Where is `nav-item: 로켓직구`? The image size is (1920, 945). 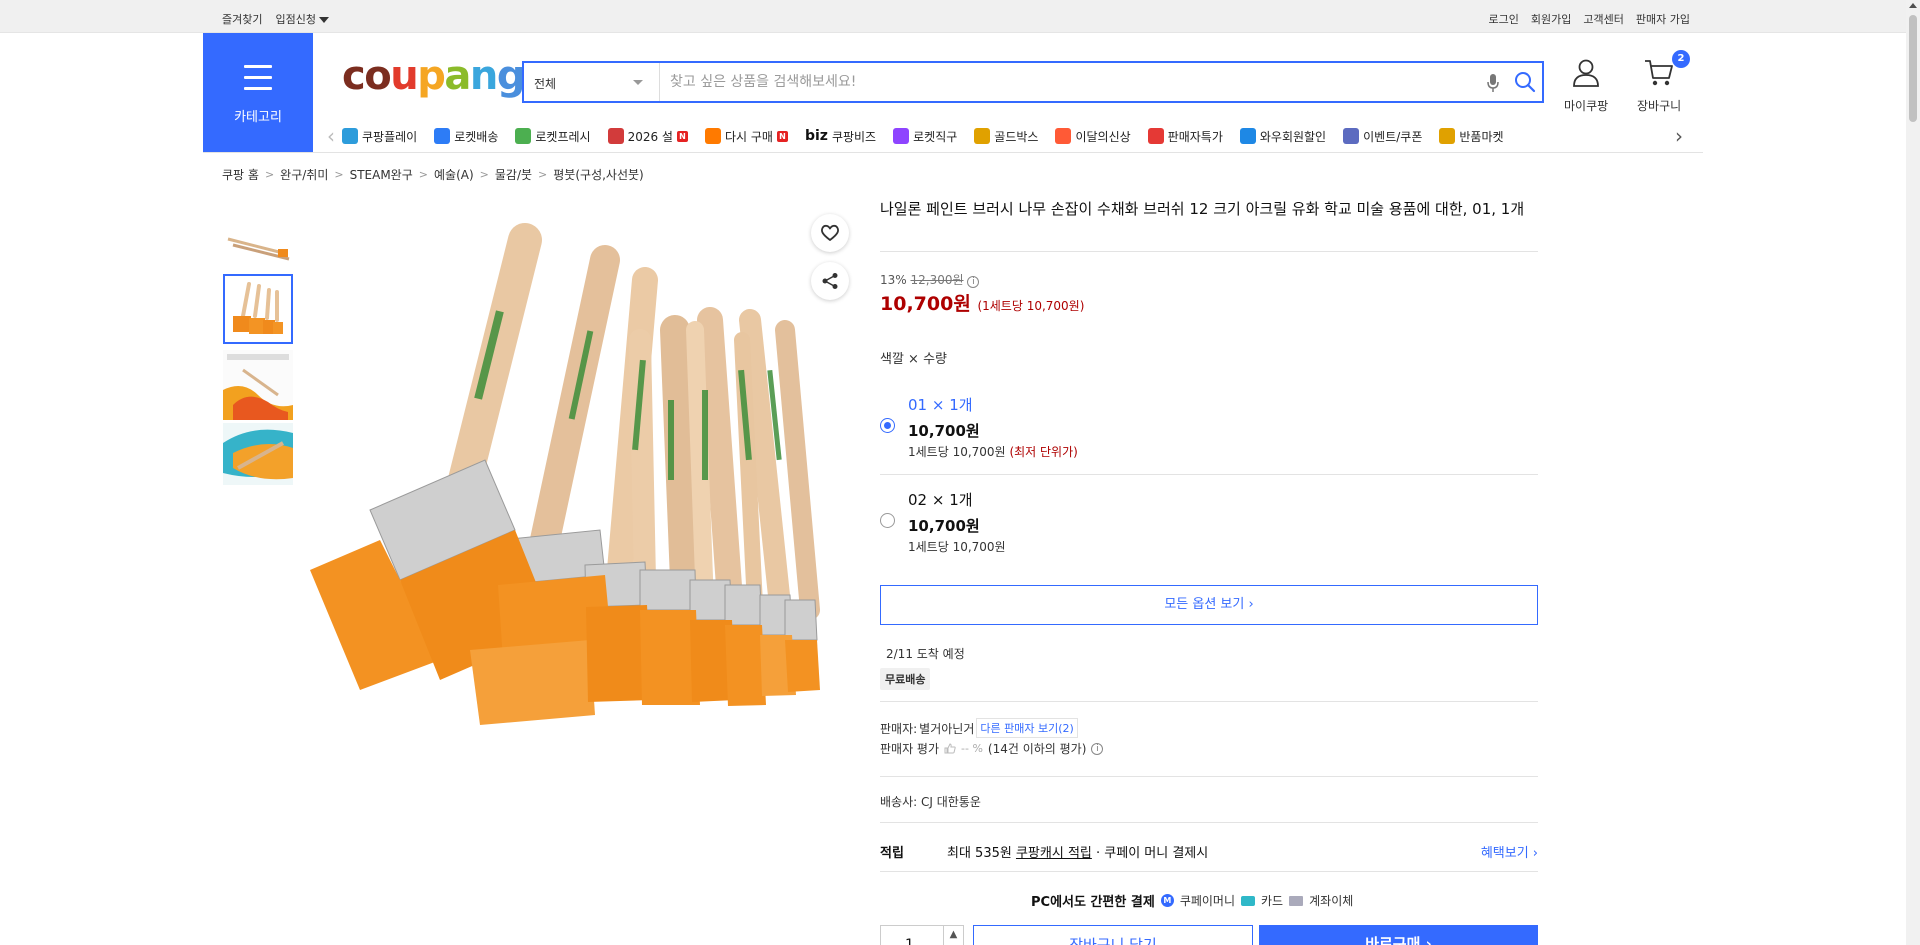 nav-item: 로켓직구 is located at coordinates (925, 136).